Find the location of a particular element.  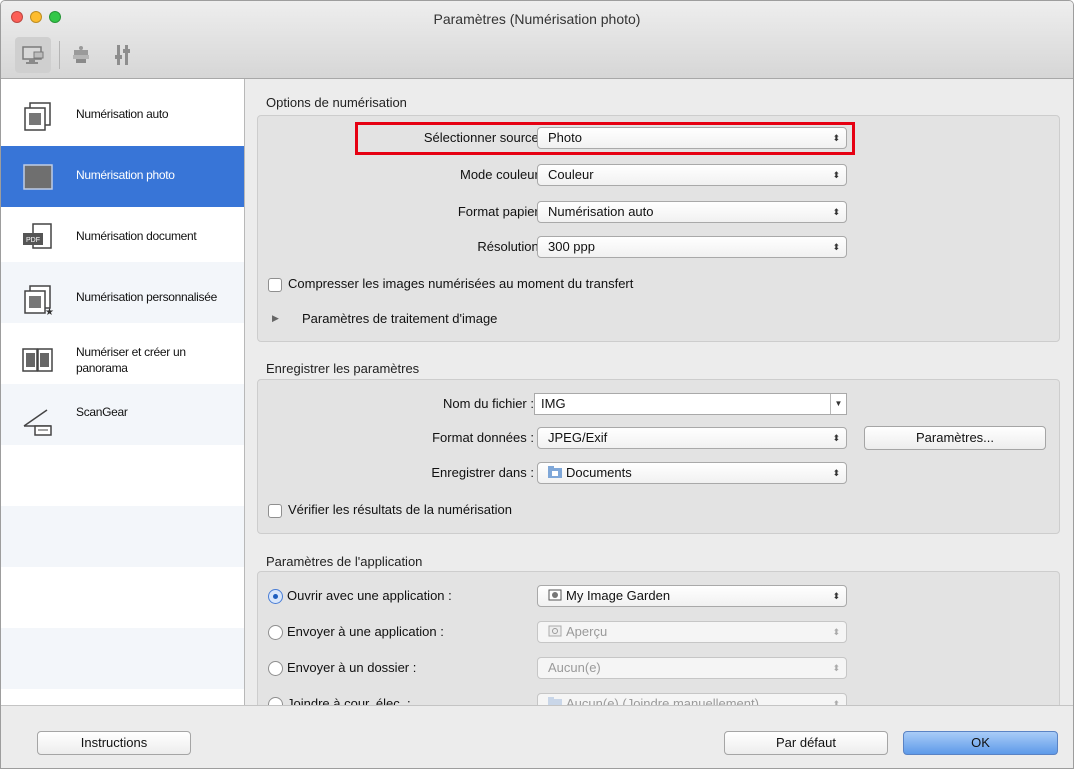

send-to-folder-value: Aucun(e) is located at coordinates (574, 667).